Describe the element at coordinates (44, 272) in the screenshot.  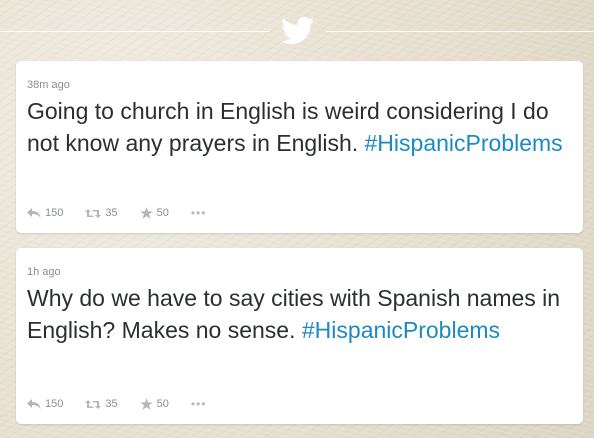
I see `tweet-timestamp: 1h ago` at that location.